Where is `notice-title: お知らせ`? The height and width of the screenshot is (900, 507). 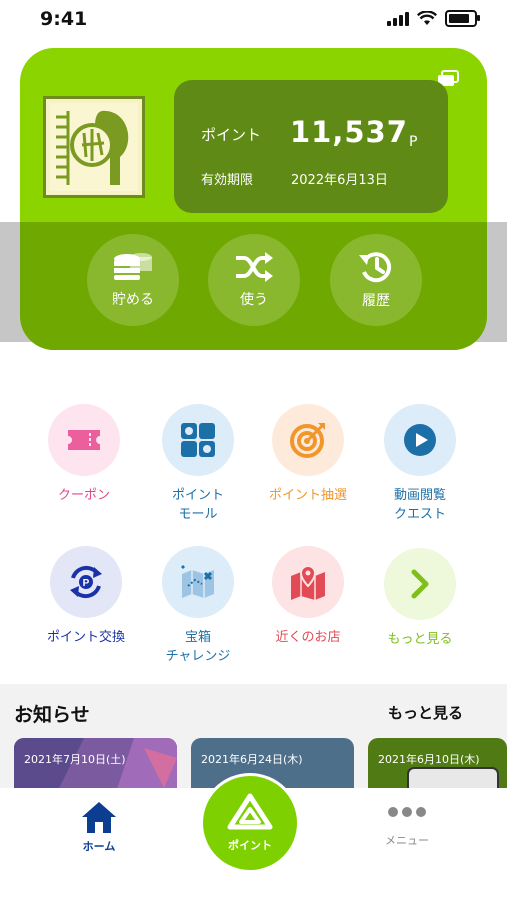
notice-title: お知らせ is located at coordinates (52, 715).